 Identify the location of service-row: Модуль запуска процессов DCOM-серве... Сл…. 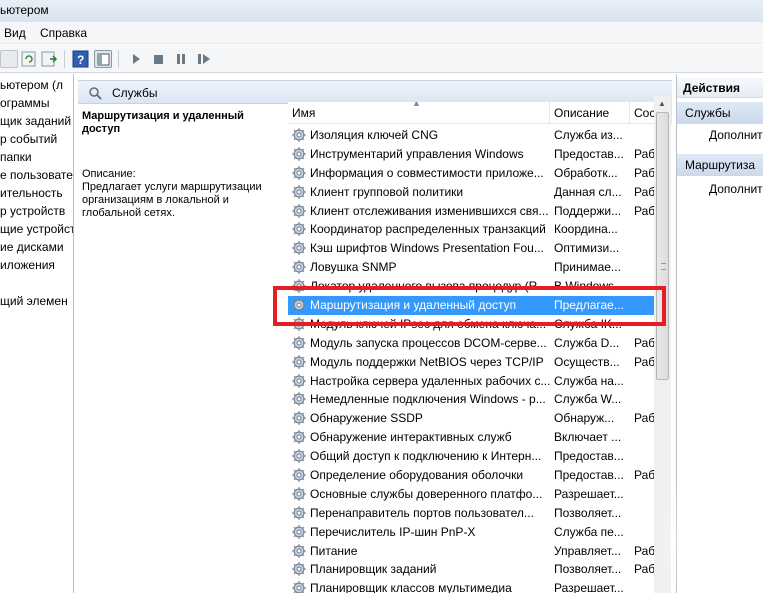
(475, 343).